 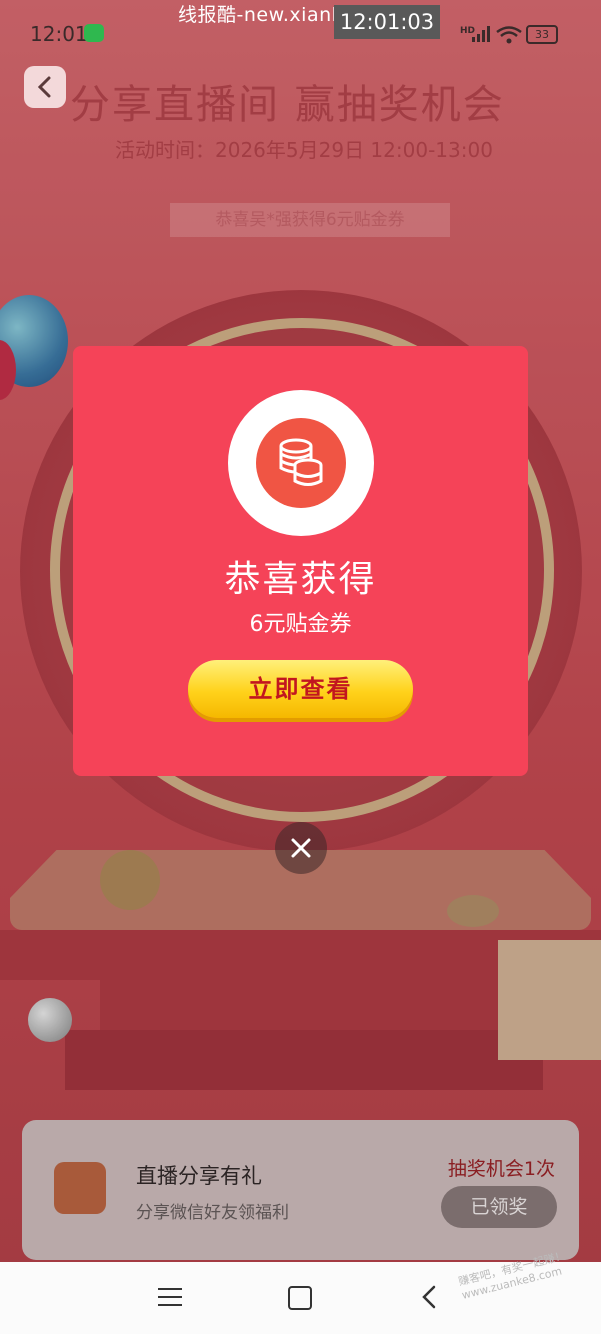 I want to click on back-button, so click(x=45, y=87).